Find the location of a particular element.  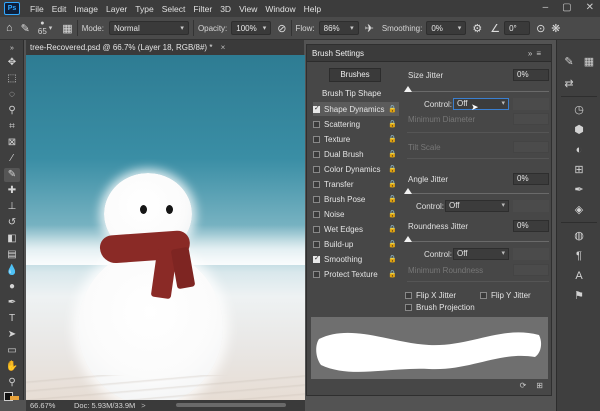

horizontal-scrollbar is located at coordinates (231, 405).